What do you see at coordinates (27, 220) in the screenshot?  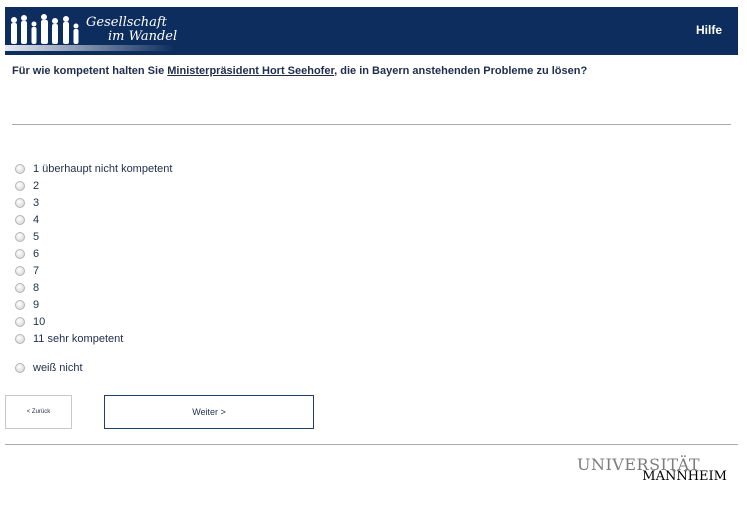 I see `option-4: 4` at bounding box center [27, 220].